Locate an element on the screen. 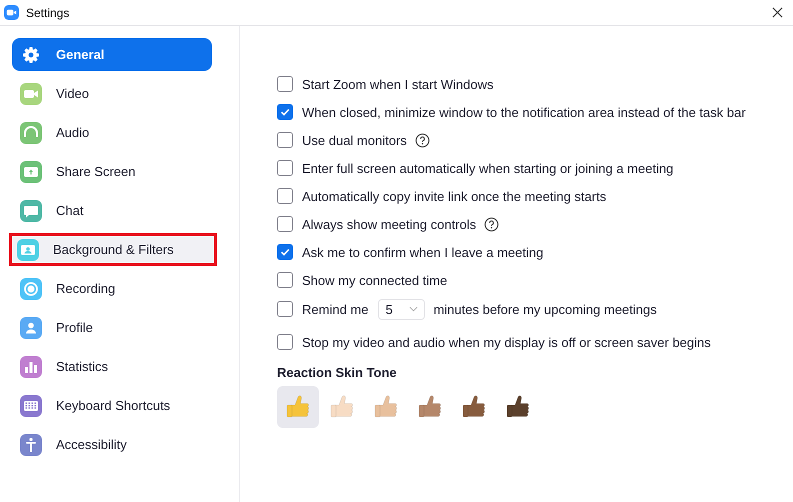  sidebar-item: Keyboard Shortcuts is located at coordinates (112, 405).